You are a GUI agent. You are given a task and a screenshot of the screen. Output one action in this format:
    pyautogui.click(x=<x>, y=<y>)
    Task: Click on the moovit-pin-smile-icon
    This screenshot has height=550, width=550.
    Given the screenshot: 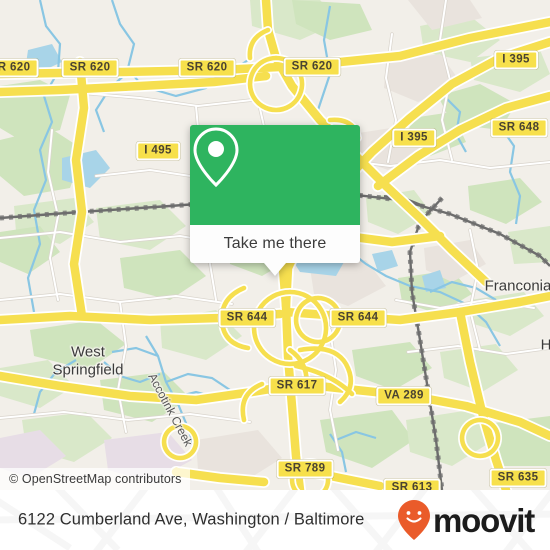 What is the action you would take?
    pyautogui.click(x=414, y=520)
    